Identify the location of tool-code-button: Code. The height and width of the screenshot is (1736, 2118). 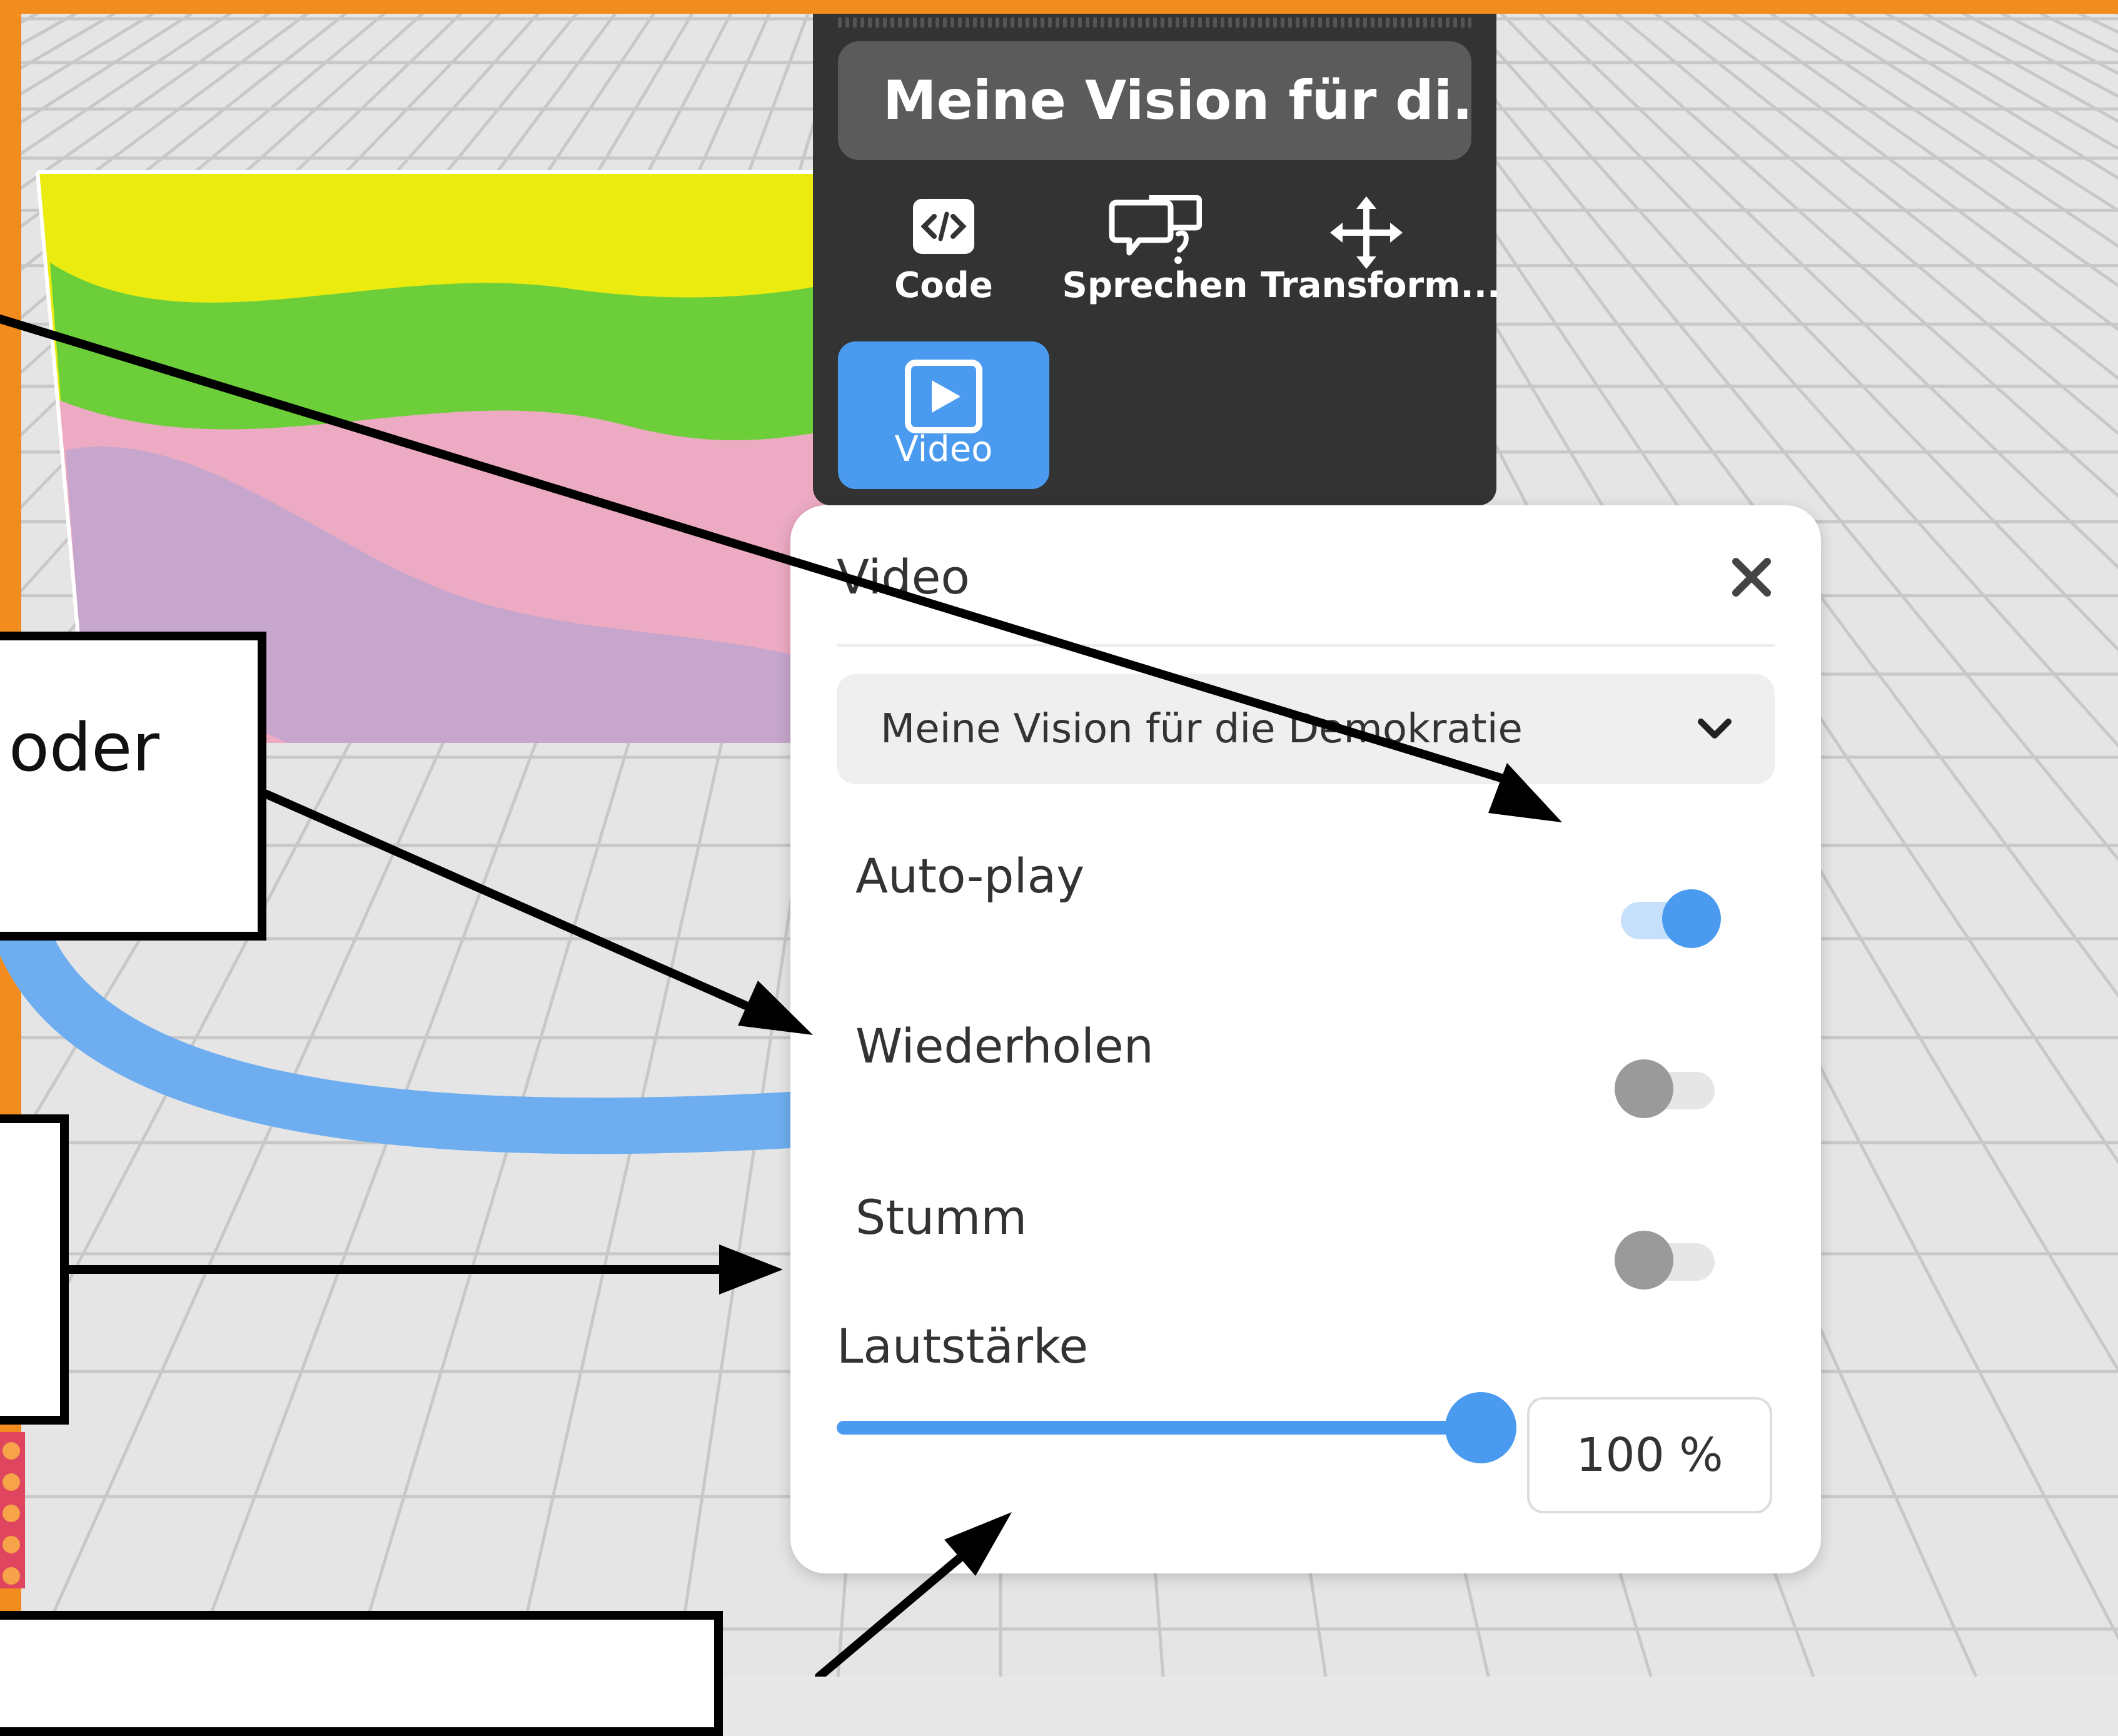
(944, 251).